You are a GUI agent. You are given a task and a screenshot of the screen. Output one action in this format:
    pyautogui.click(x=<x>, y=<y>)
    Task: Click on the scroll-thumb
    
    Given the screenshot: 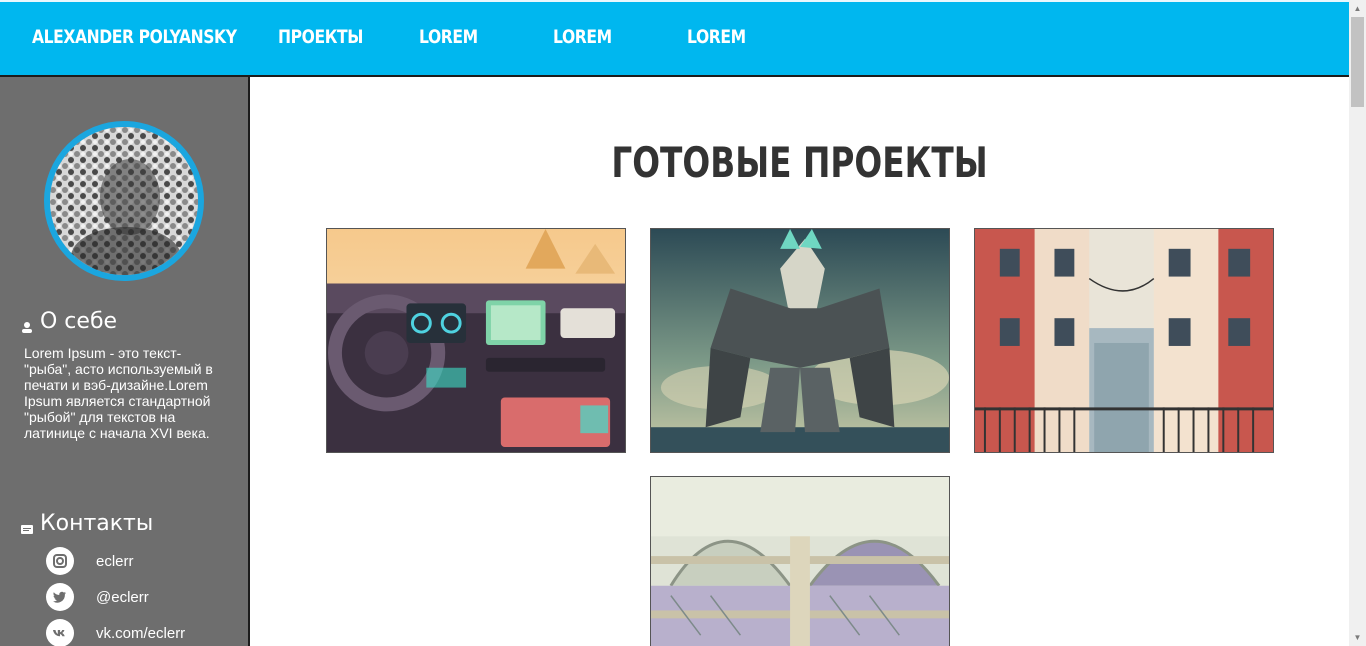 What is the action you would take?
    pyautogui.click(x=1357, y=62)
    